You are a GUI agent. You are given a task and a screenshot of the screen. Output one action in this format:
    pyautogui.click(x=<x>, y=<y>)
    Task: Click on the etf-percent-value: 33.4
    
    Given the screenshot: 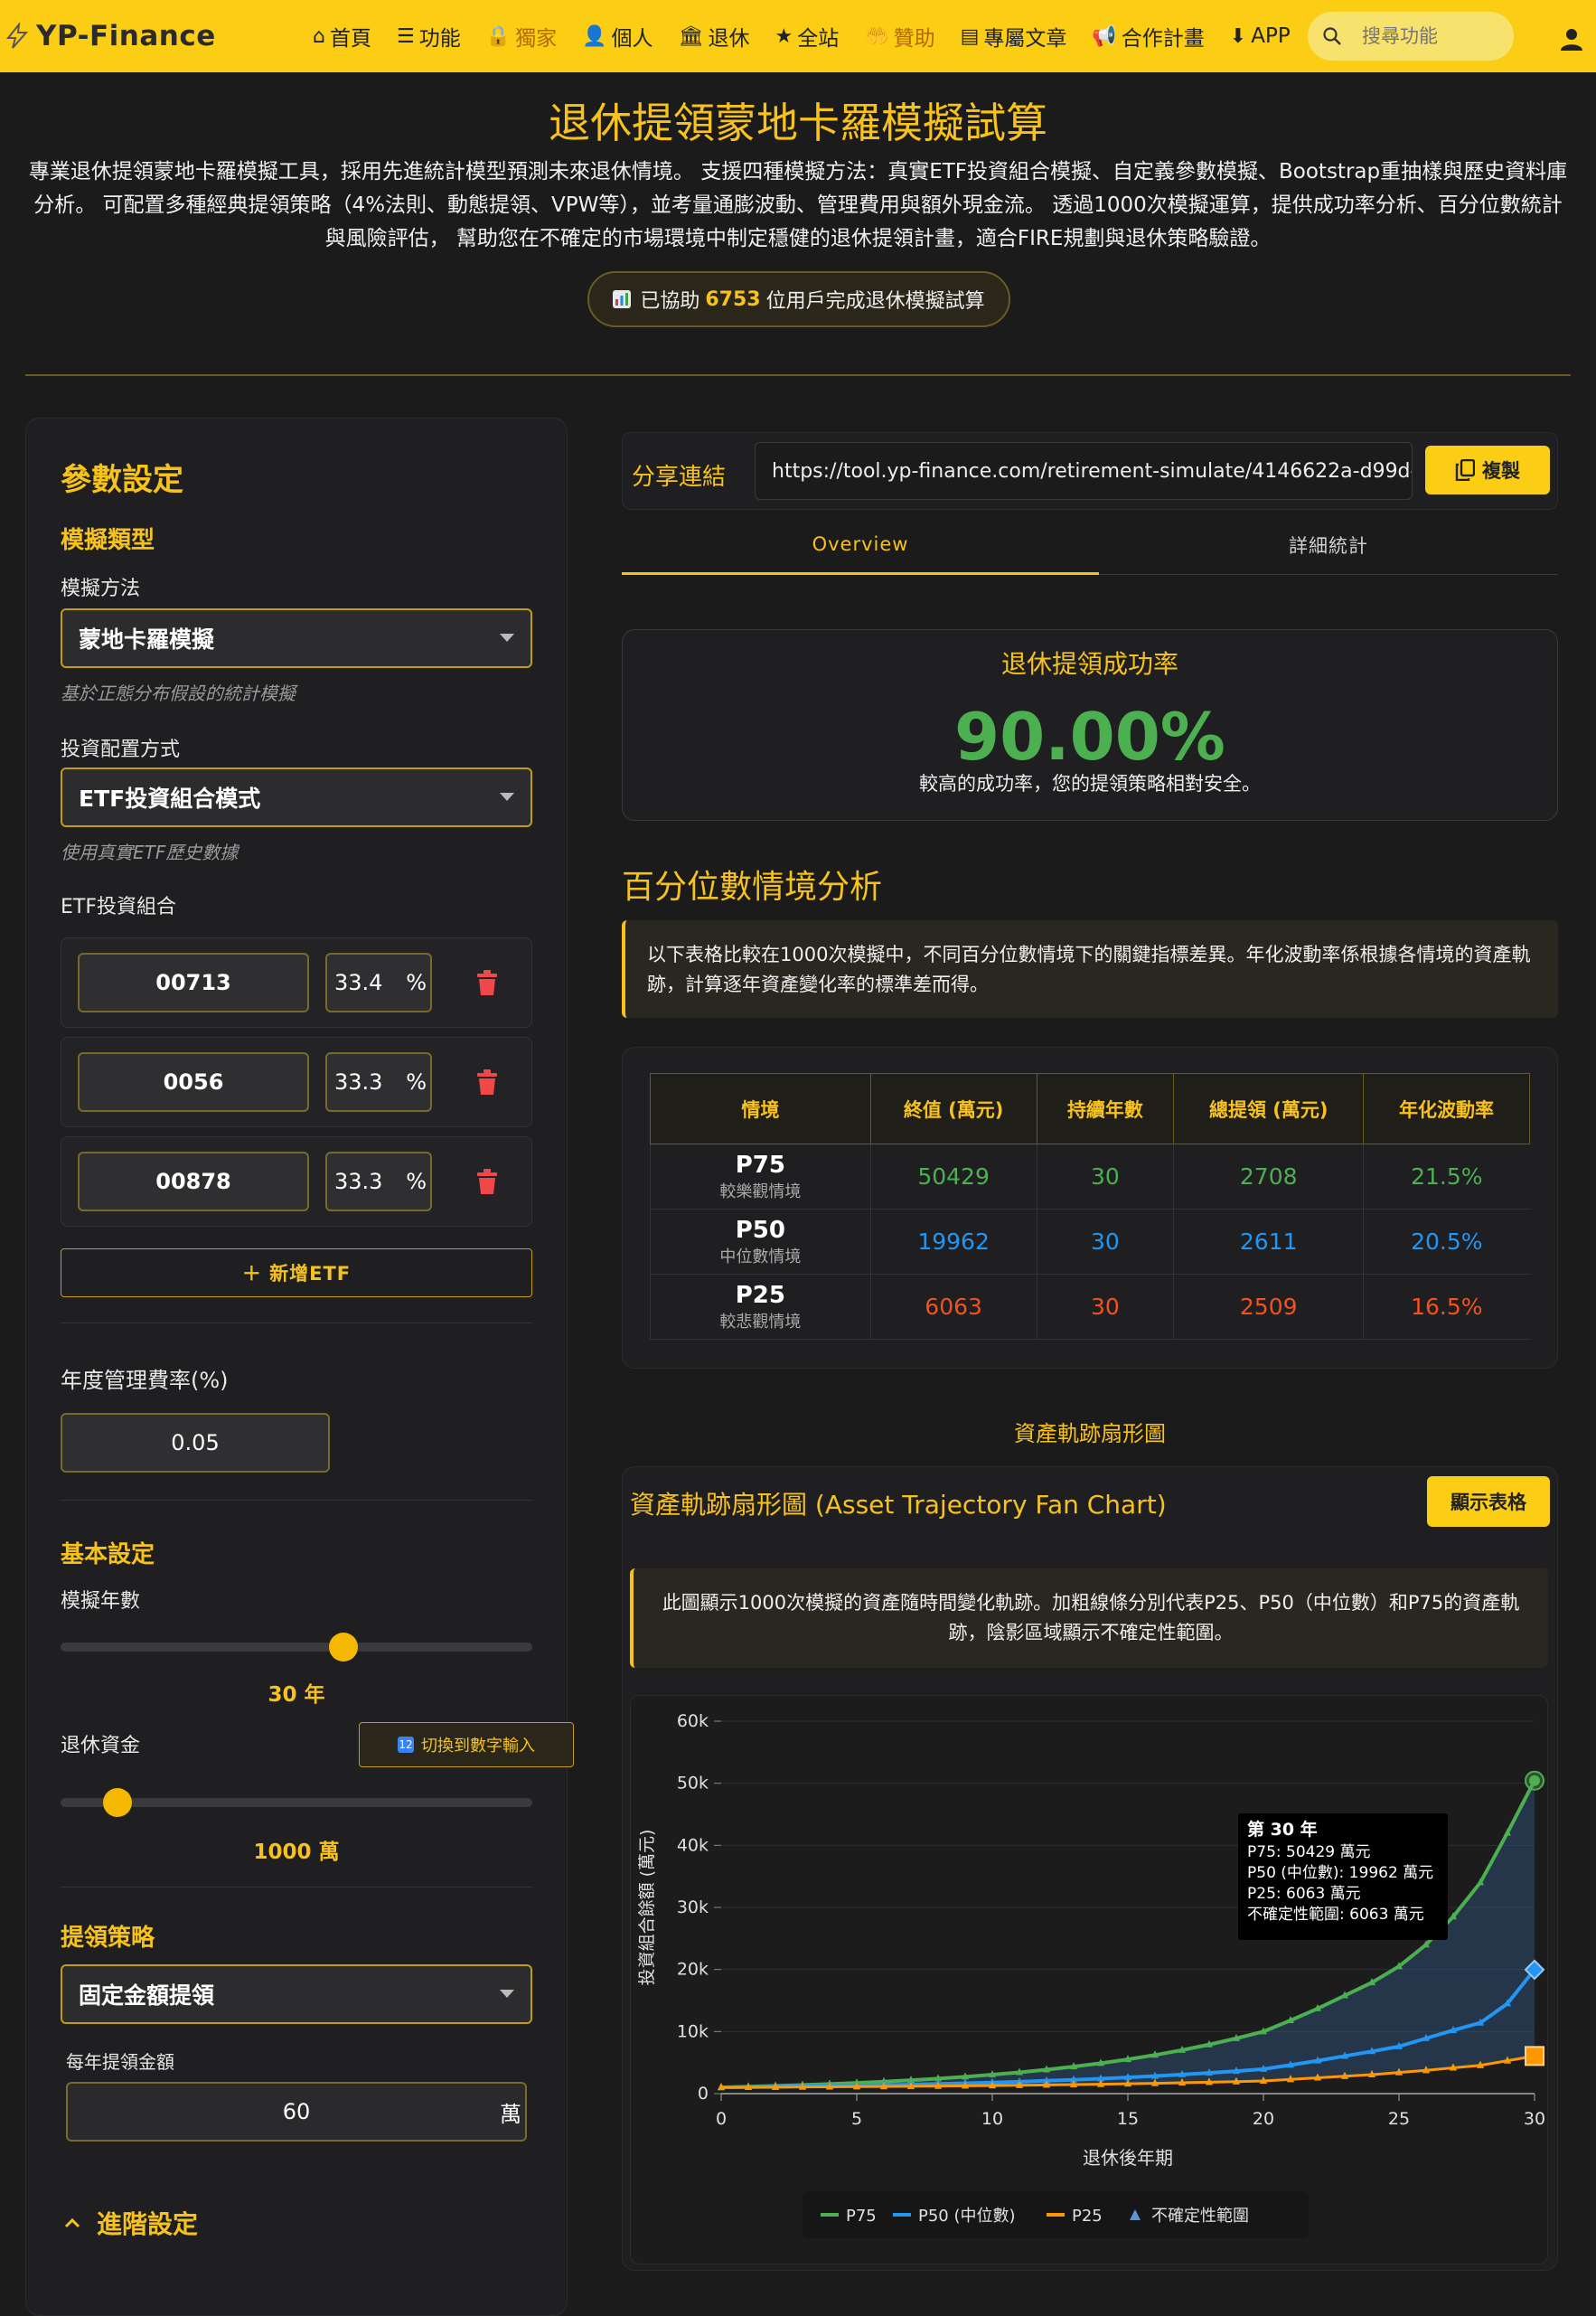 What is the action you would take?
    pyautogui.click(x=358, y=982)
    